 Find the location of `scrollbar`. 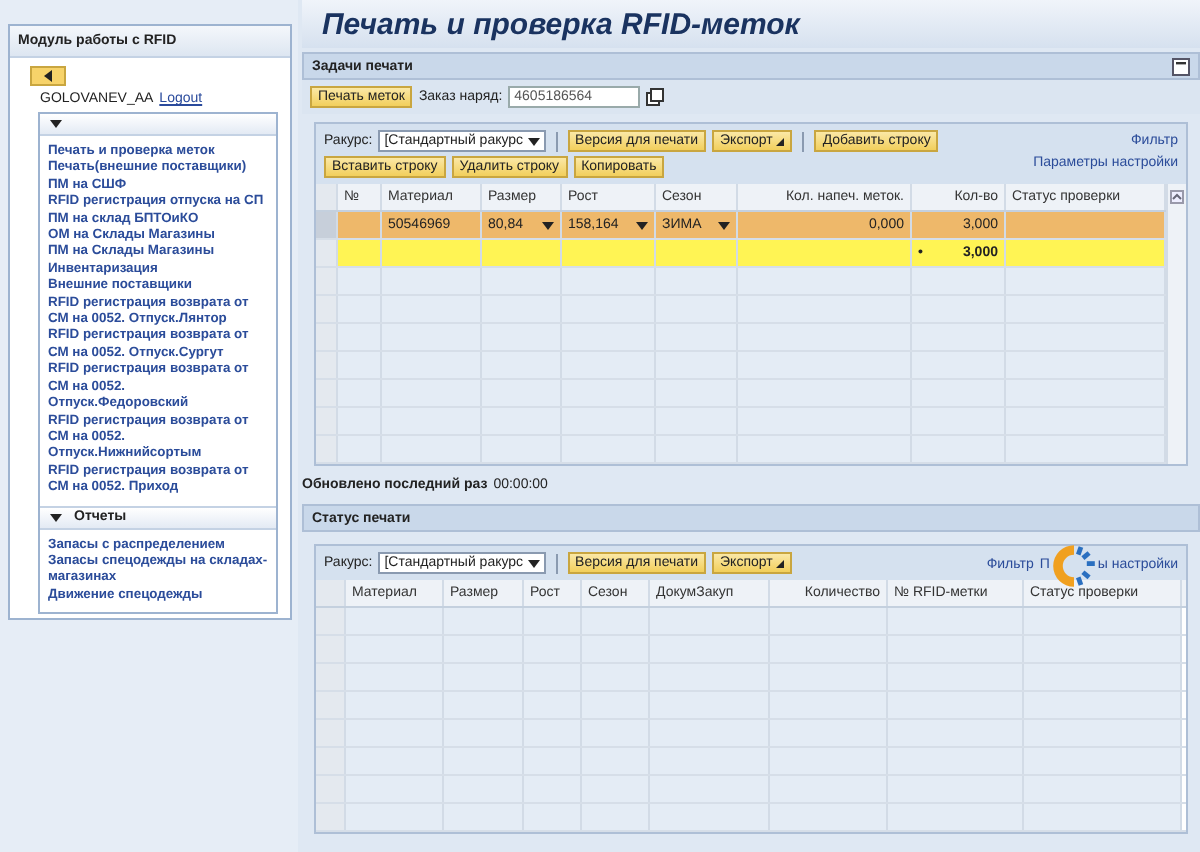

scrollbar is located at coordinates (1176, 324).